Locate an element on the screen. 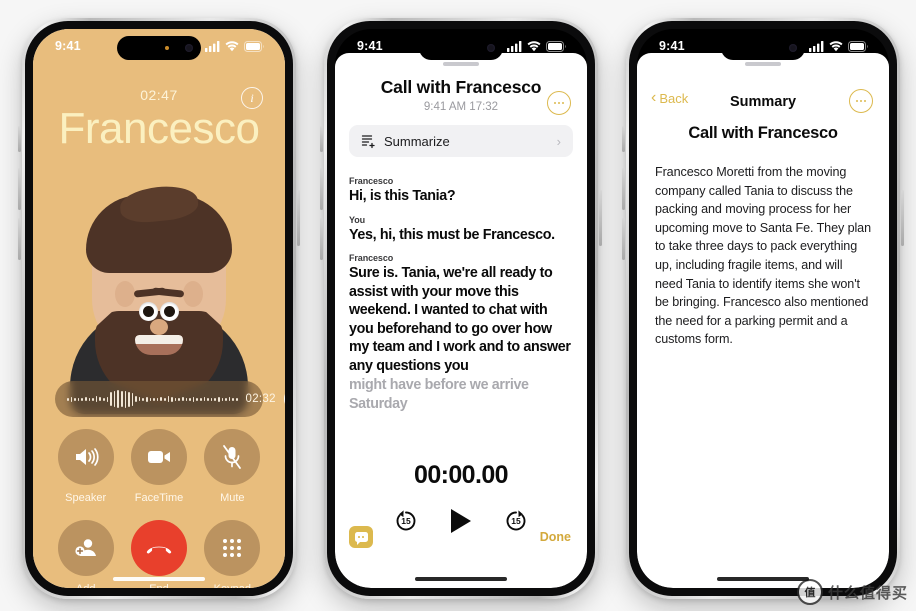  watermark-text: 什么值得买 is located at coordinates (867, 593).